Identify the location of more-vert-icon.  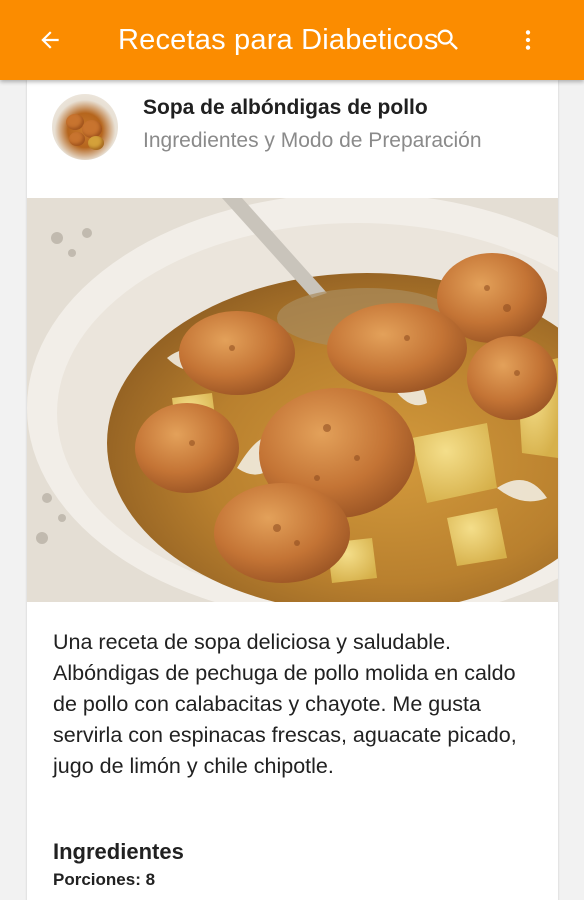
(528, 40).